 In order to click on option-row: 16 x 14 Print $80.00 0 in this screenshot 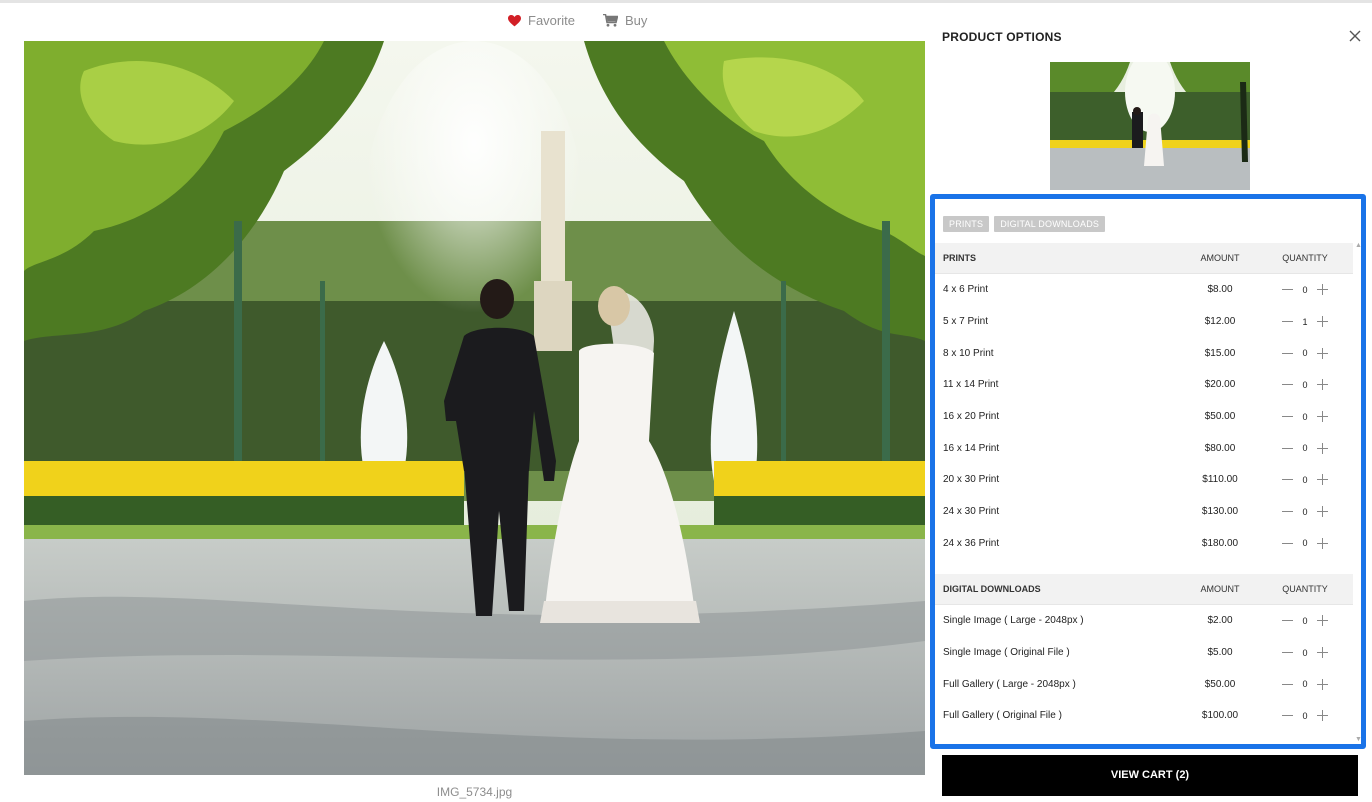, I will do `click(1144, 448)`.